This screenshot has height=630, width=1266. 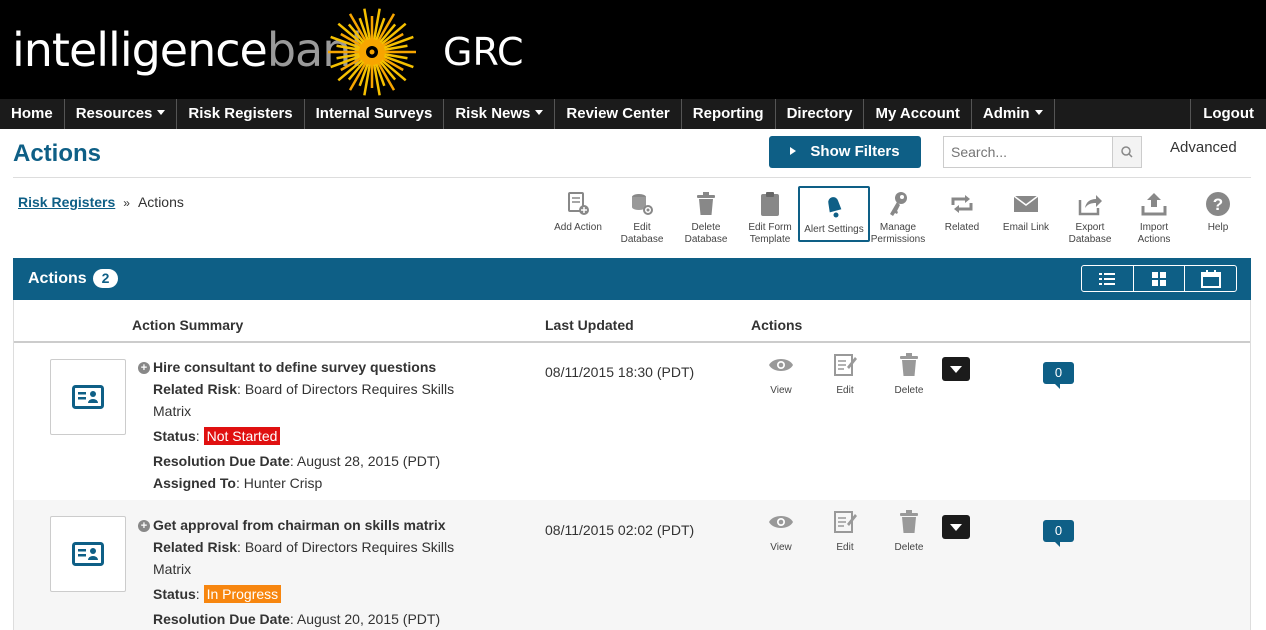 What do you see at coordinates (368, 619) in the screenshot?
I see `due-date-value: August 20, 2015 (PDT)` at bounding box center [368, 619].